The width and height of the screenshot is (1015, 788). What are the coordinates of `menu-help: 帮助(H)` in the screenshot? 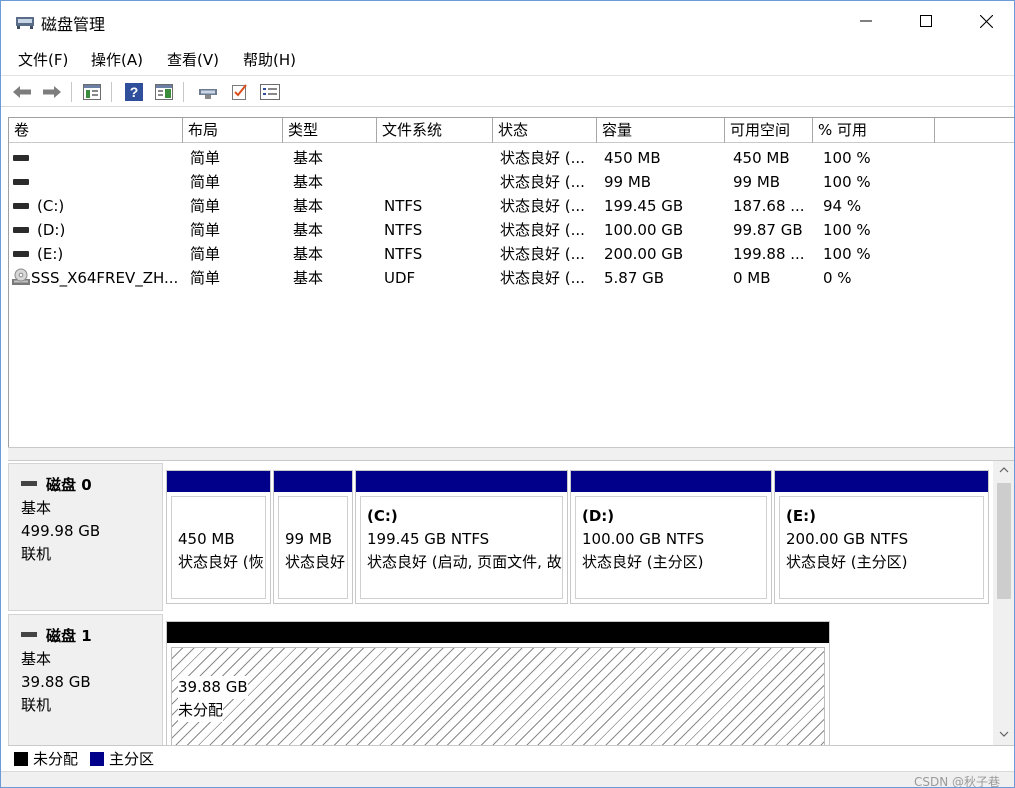 It's located at (269, 59).